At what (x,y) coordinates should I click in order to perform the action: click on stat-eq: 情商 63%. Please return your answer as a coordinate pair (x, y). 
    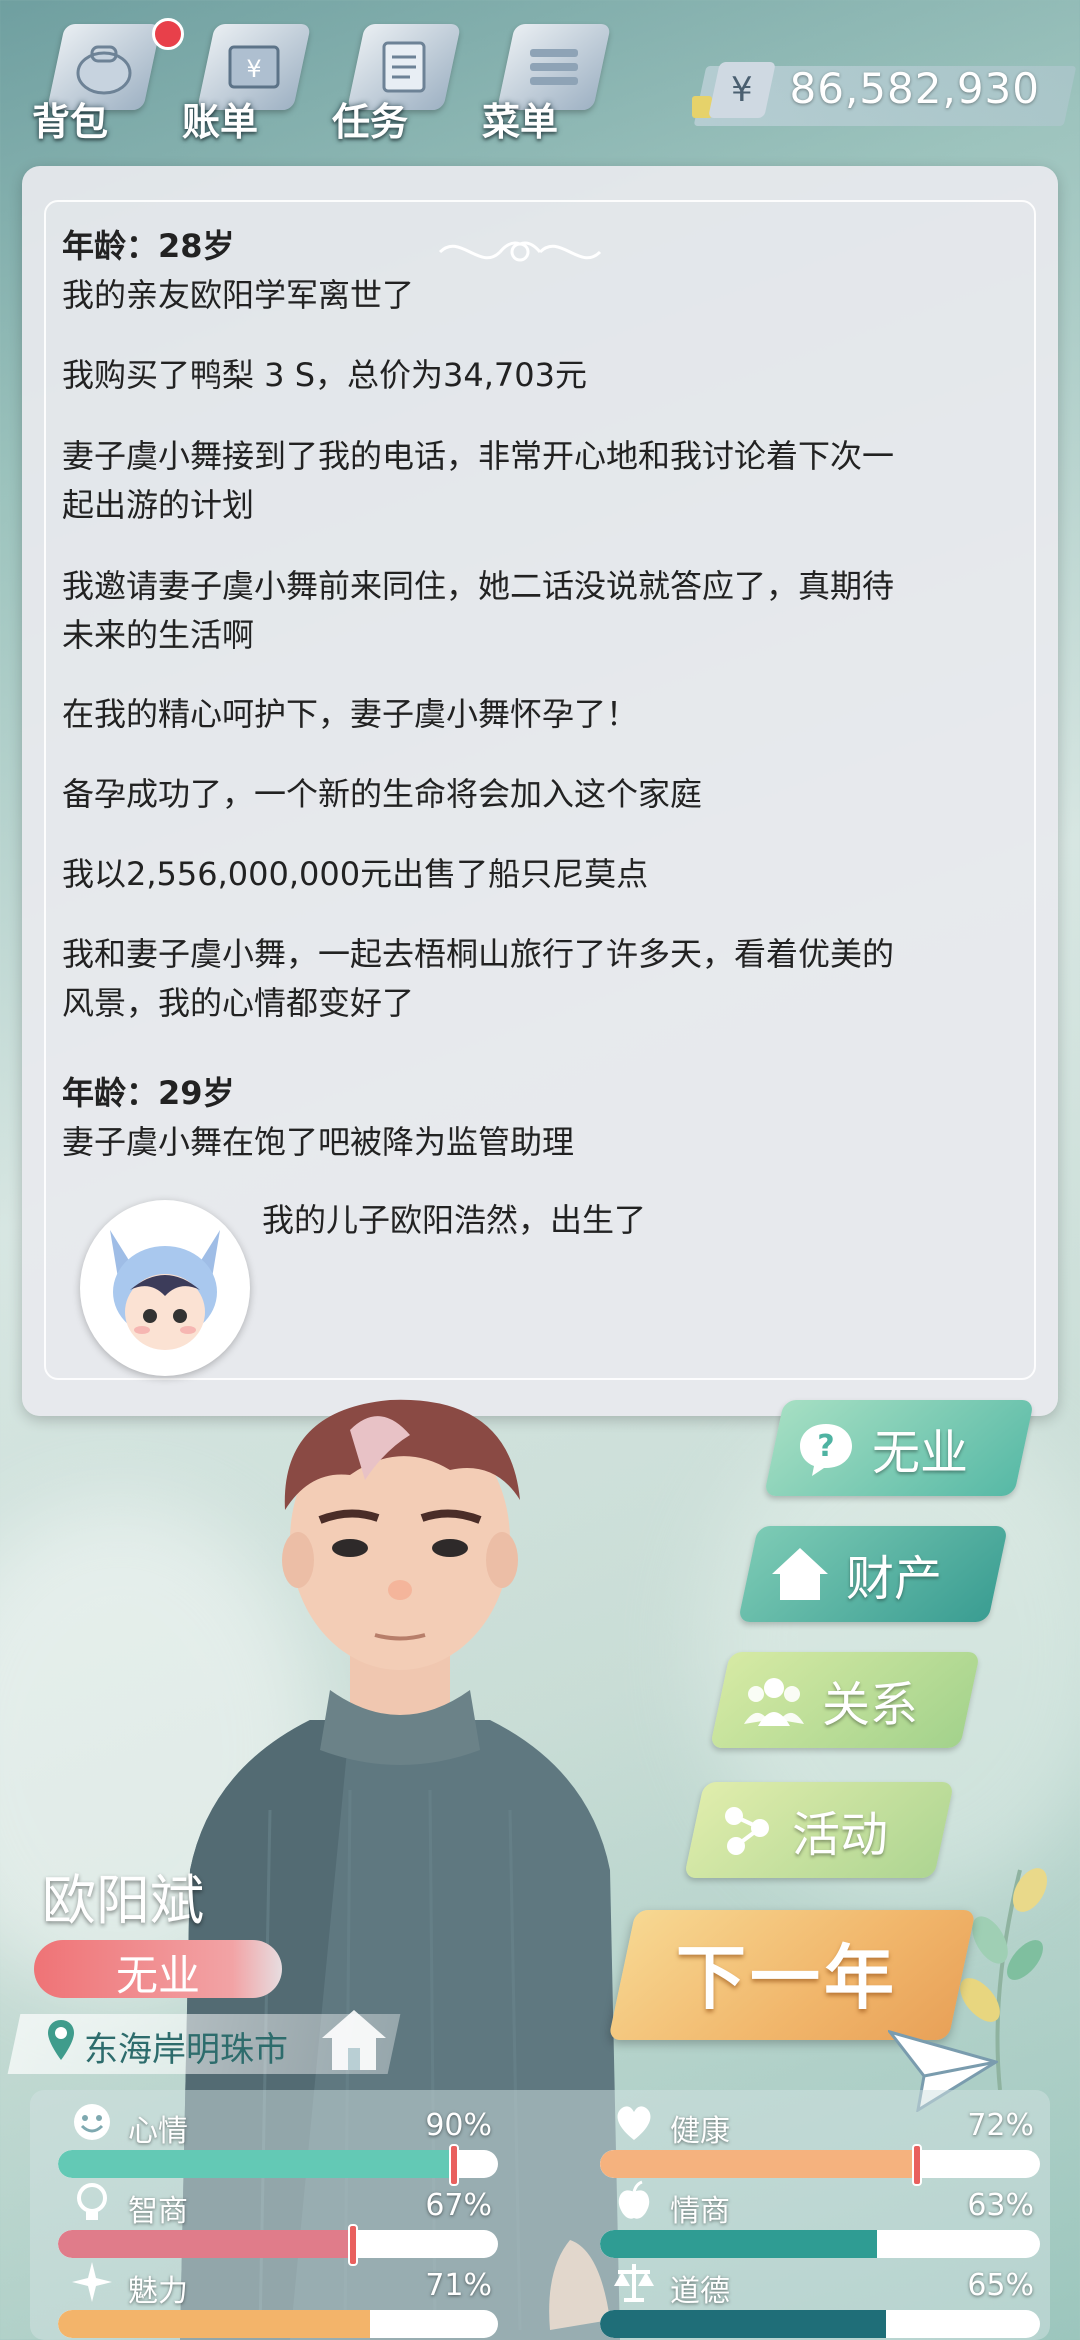
    Looking at the image, I should click on (820, 2220).